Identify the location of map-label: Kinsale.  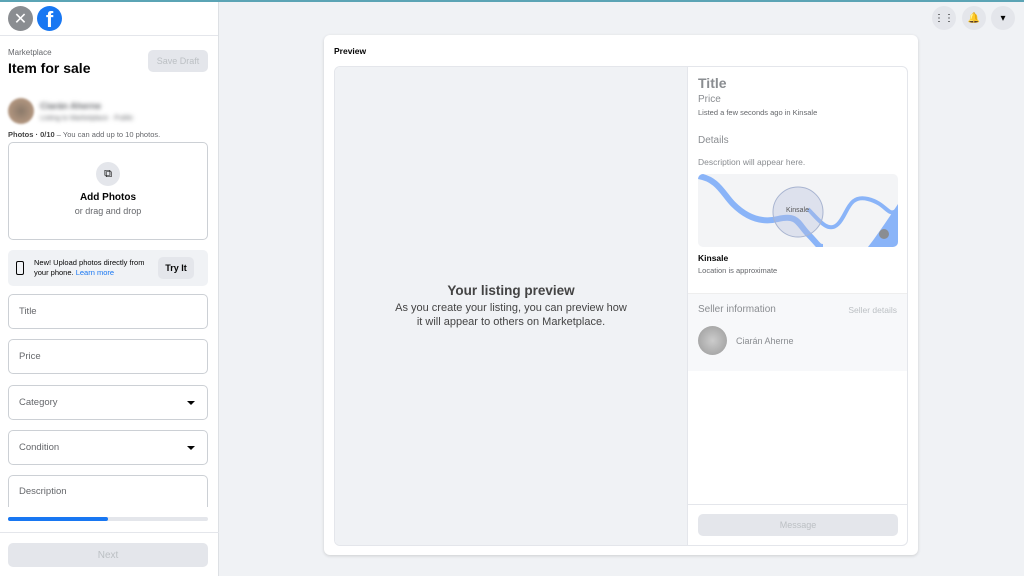
(797, 210).